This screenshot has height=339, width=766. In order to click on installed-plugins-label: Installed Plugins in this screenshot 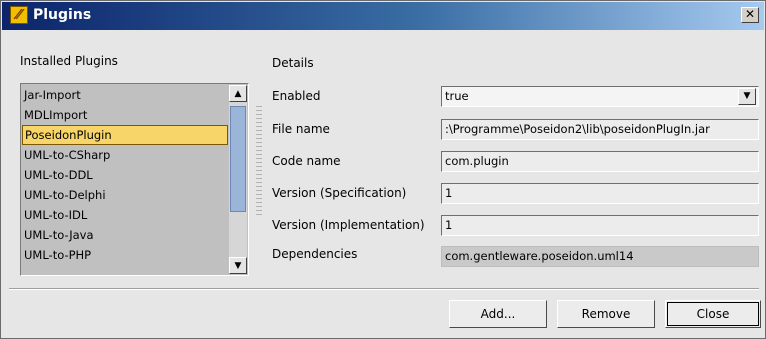, I will do `click(69, 61)`.